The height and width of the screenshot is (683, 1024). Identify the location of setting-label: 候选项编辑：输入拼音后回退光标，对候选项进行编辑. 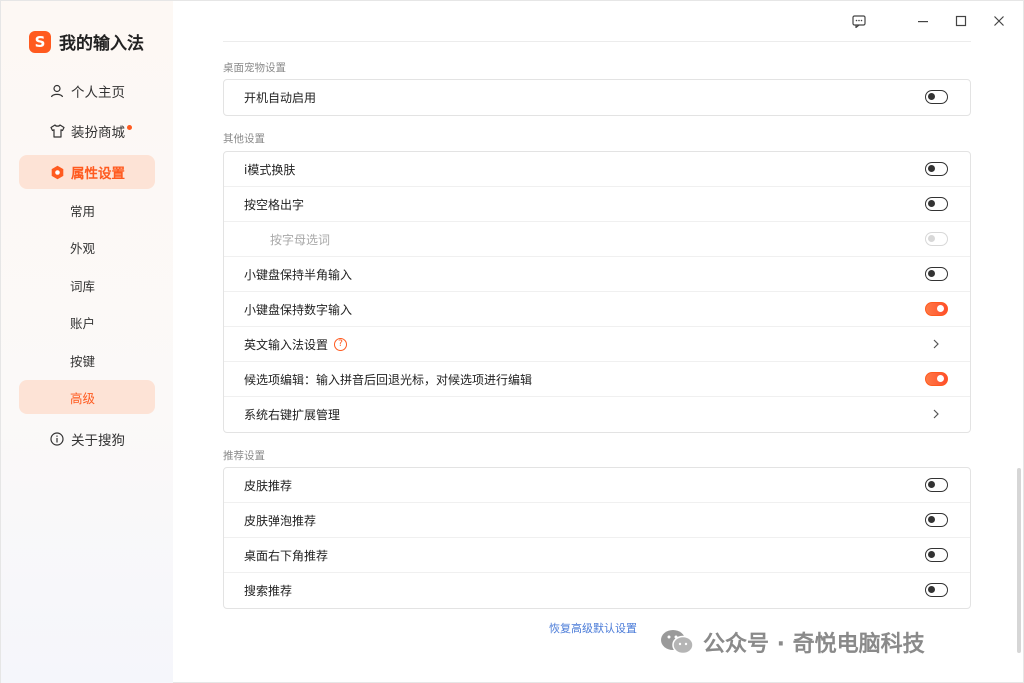
(388, 379).